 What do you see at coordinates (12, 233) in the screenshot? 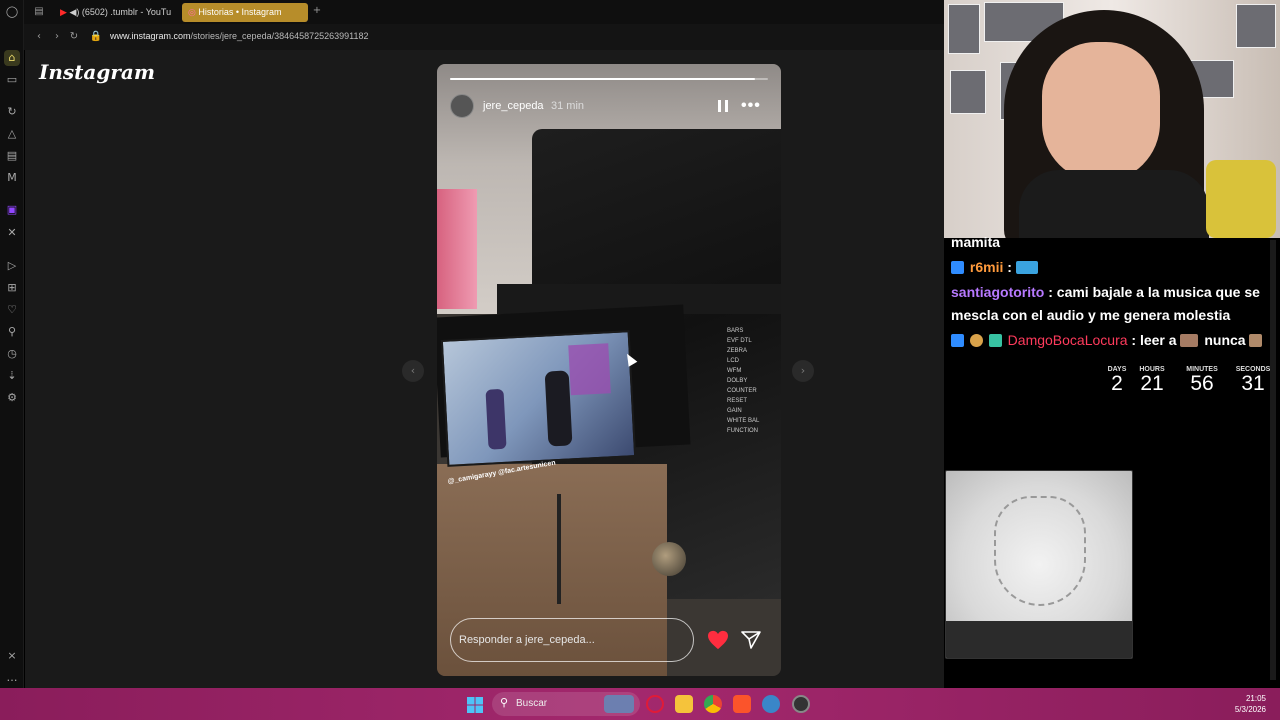
I see `x-icon: ✕` at bounding box center [12, 233].